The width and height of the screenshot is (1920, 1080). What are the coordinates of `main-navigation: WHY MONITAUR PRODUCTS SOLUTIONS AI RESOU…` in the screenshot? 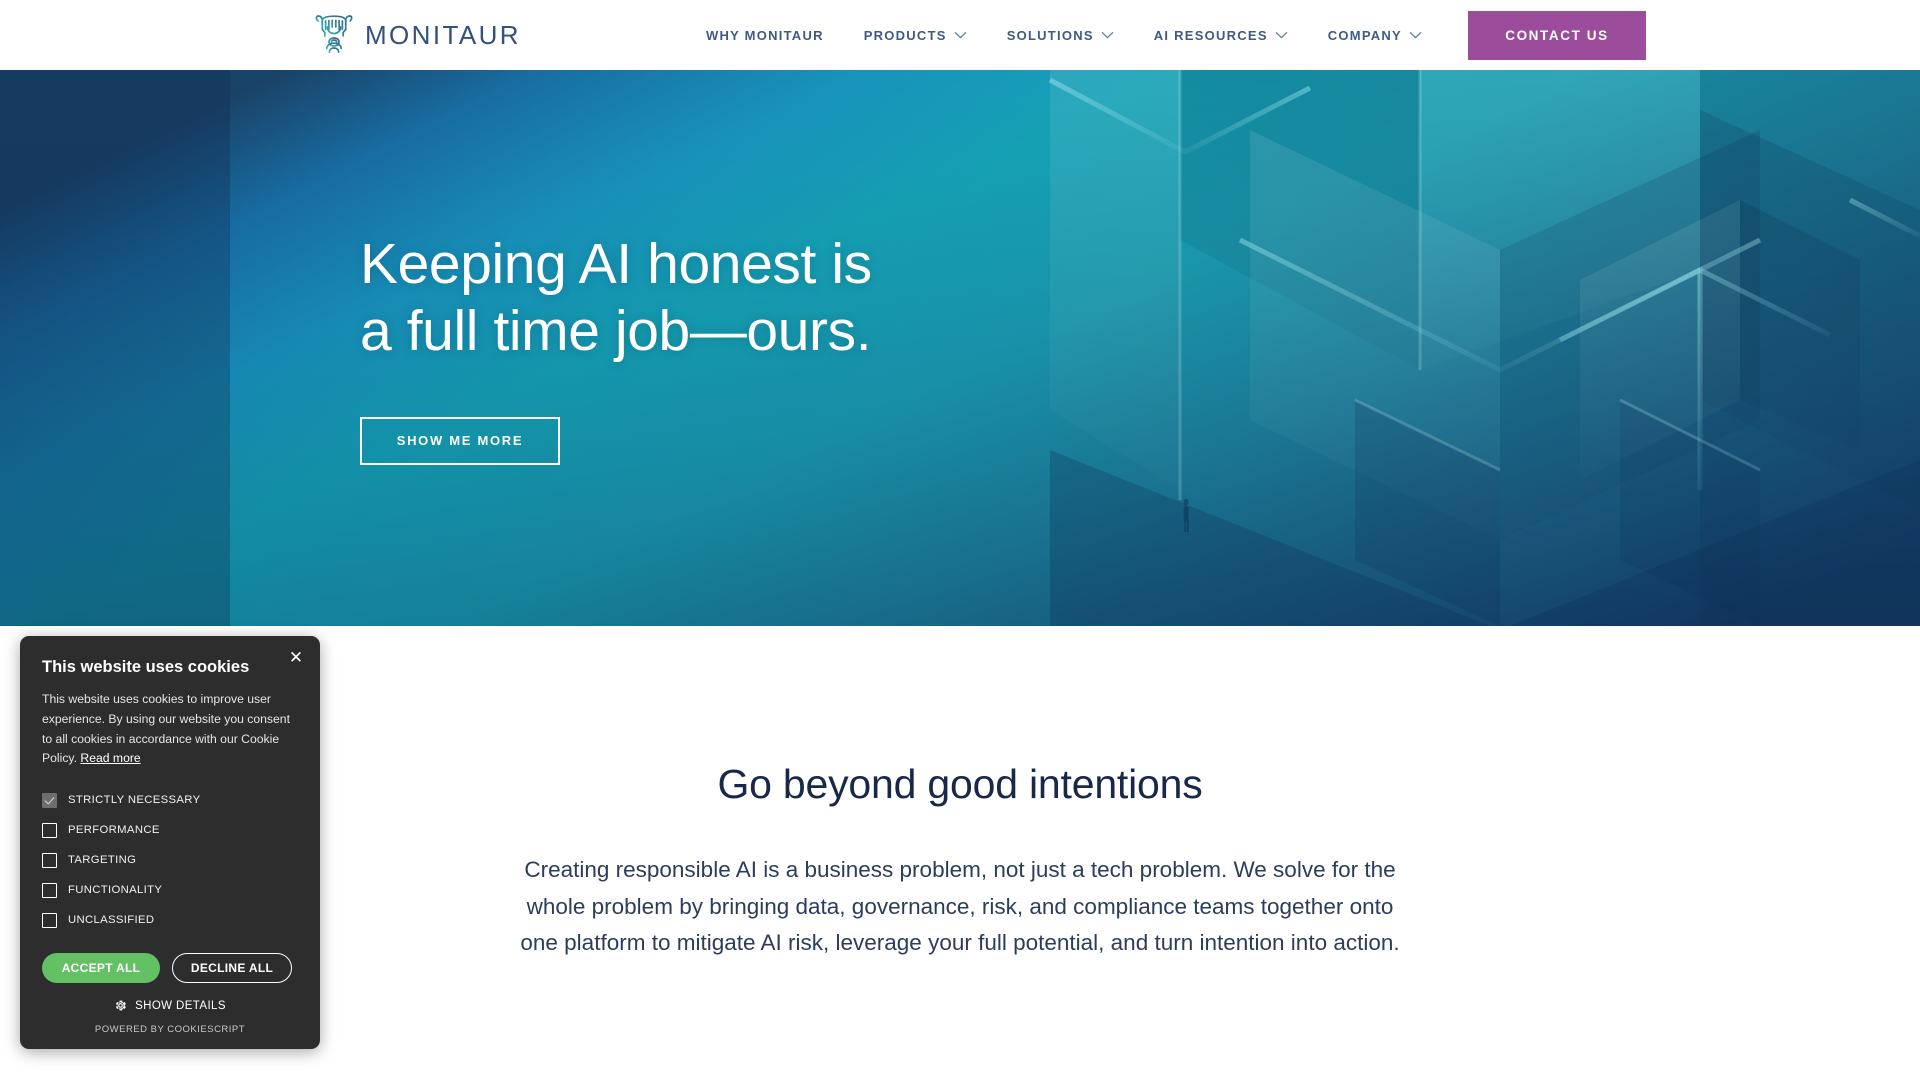 It's located at (1064, 35).